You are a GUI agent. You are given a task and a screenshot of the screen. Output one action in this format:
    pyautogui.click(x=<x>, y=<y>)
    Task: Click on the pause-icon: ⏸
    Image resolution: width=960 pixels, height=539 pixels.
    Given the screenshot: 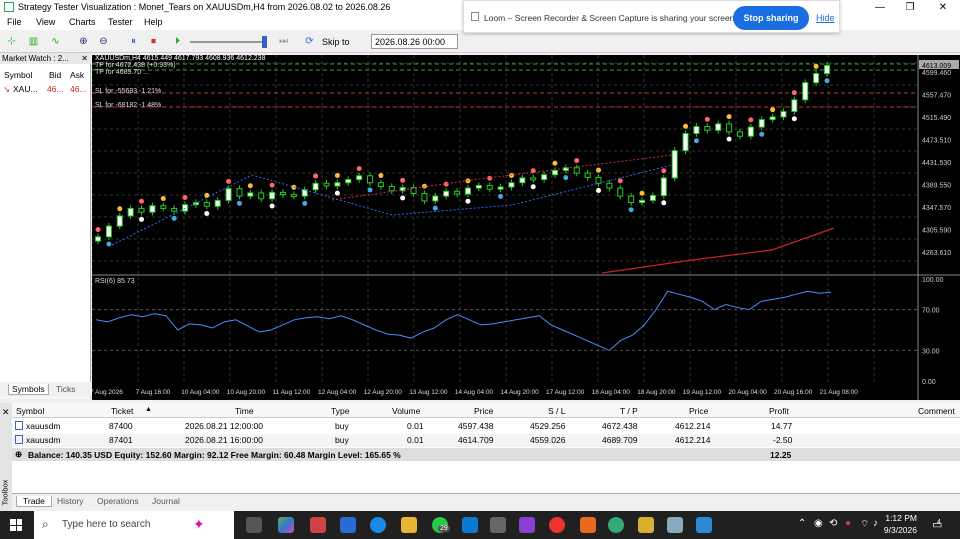 What is the action you would take?
    pyautogui.click(x=133, y=42)
    